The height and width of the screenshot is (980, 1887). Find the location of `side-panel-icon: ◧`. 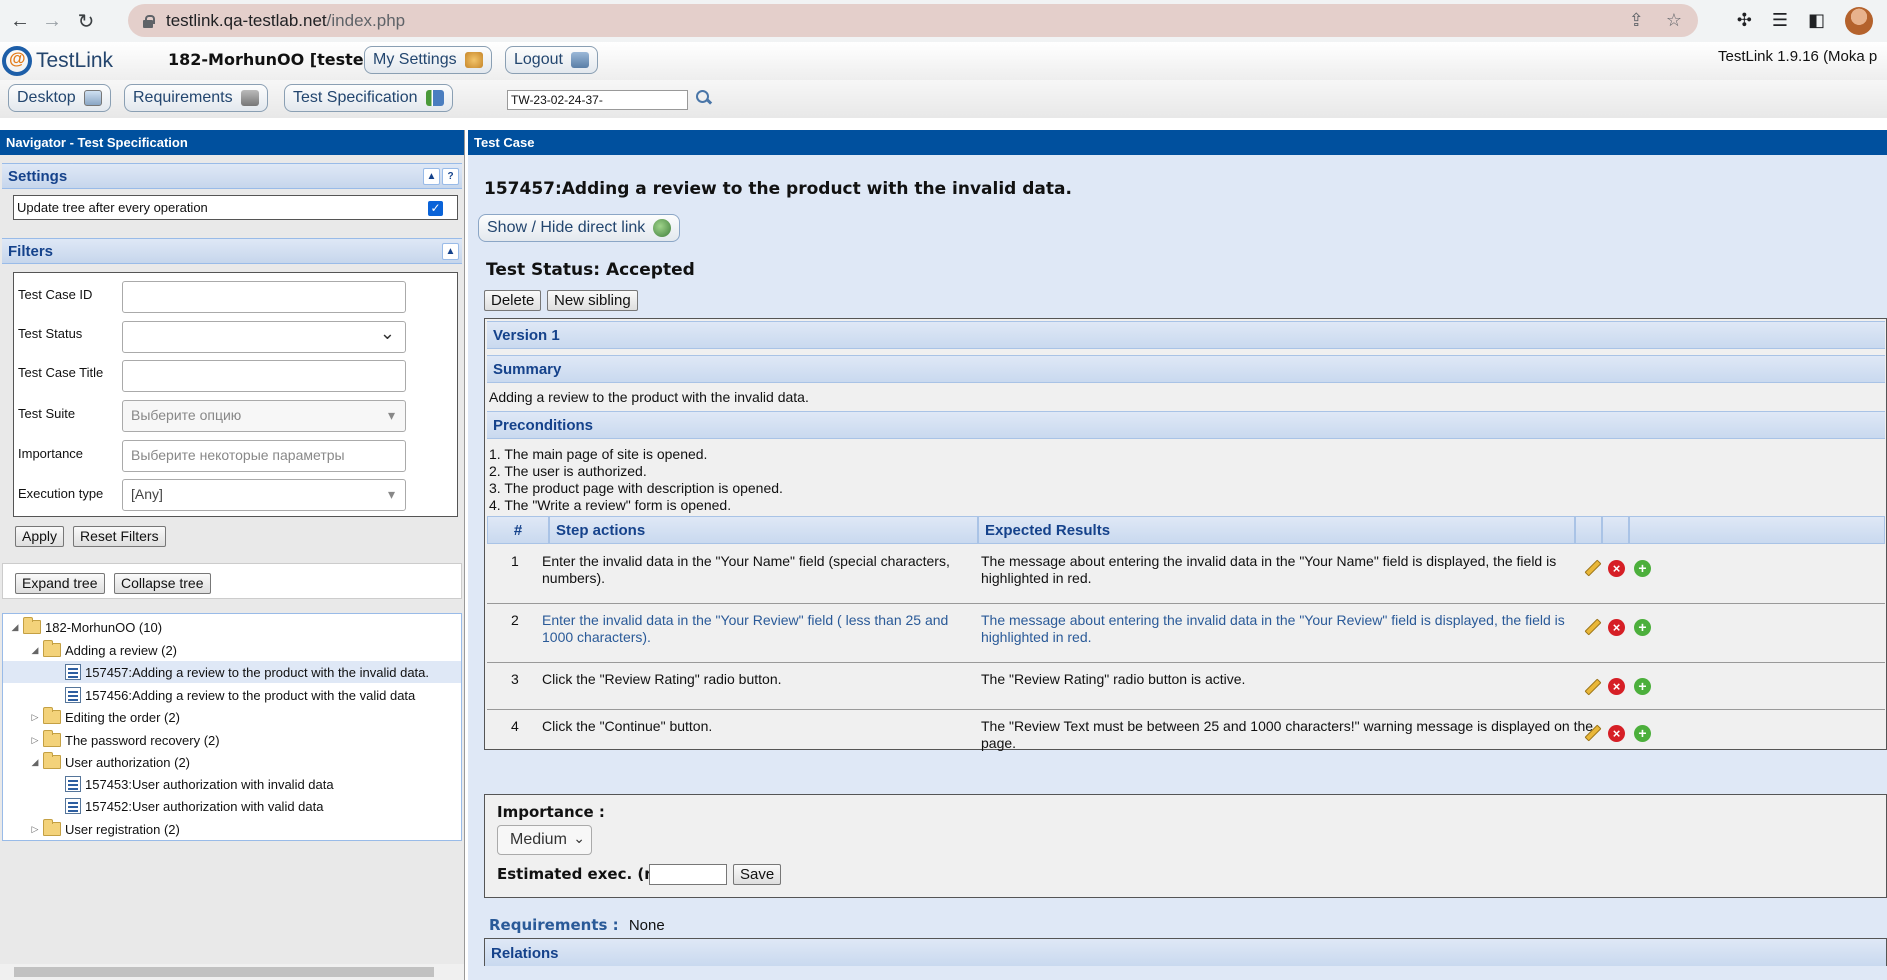

side-panel-icon: ◧ is located at coordinates (1816, 20).